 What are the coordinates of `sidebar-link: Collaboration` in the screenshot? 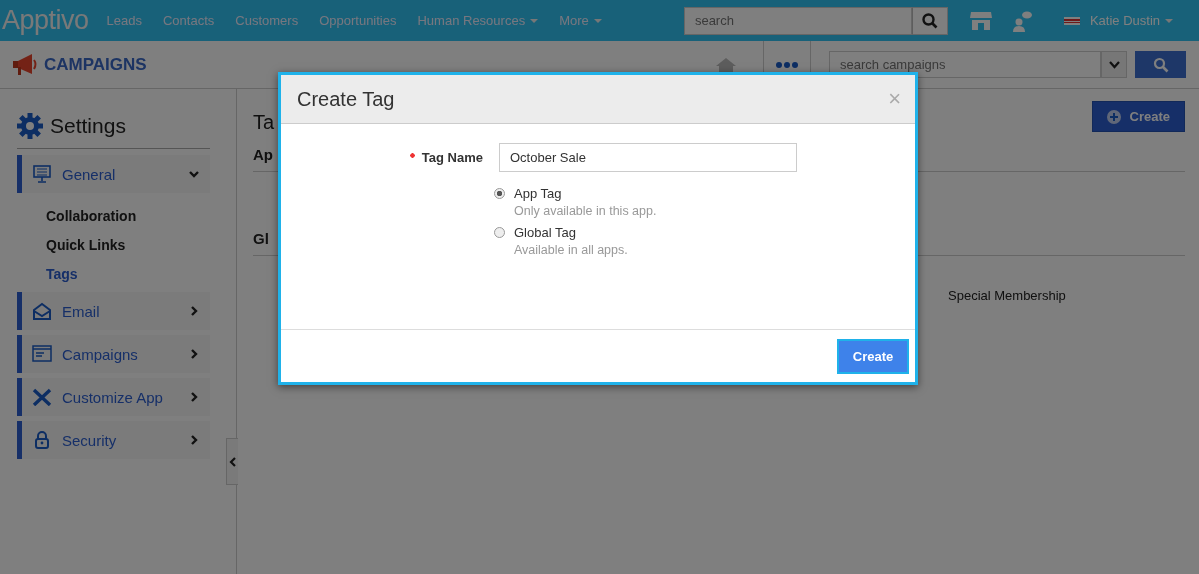 It's located at (128, 216).